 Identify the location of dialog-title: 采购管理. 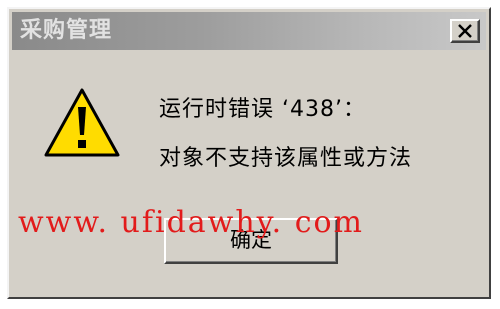
(66, 30).